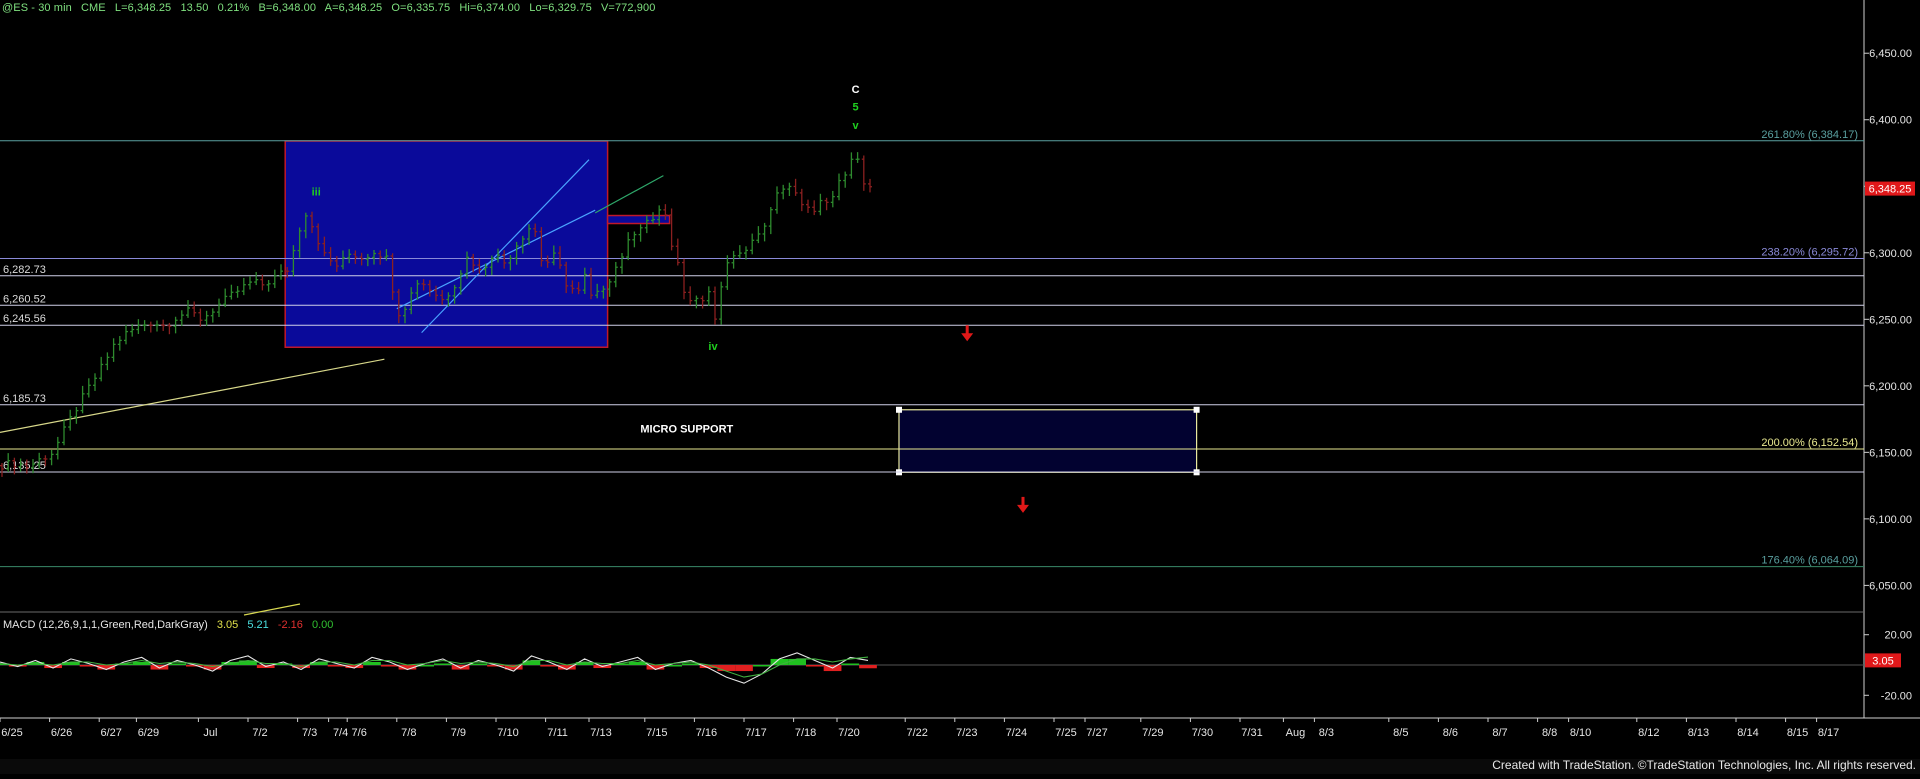  I want to click on ask-price: A=6,348.25, so click(353, 8).